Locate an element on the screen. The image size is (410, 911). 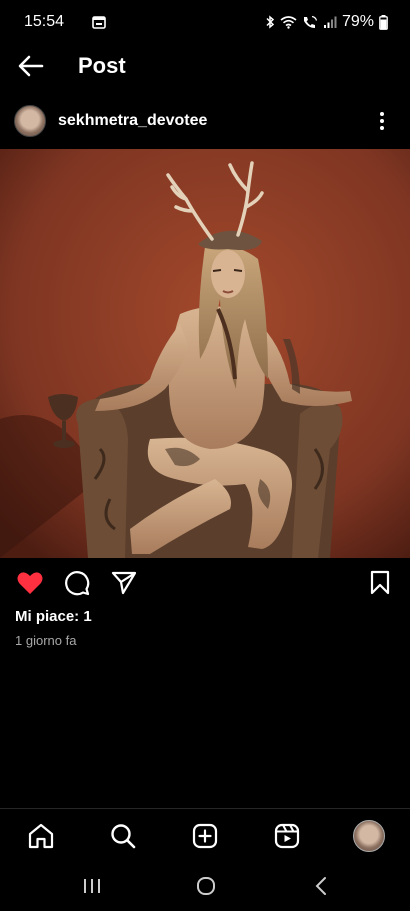
home-system-button is located at coordinates (206, 886).